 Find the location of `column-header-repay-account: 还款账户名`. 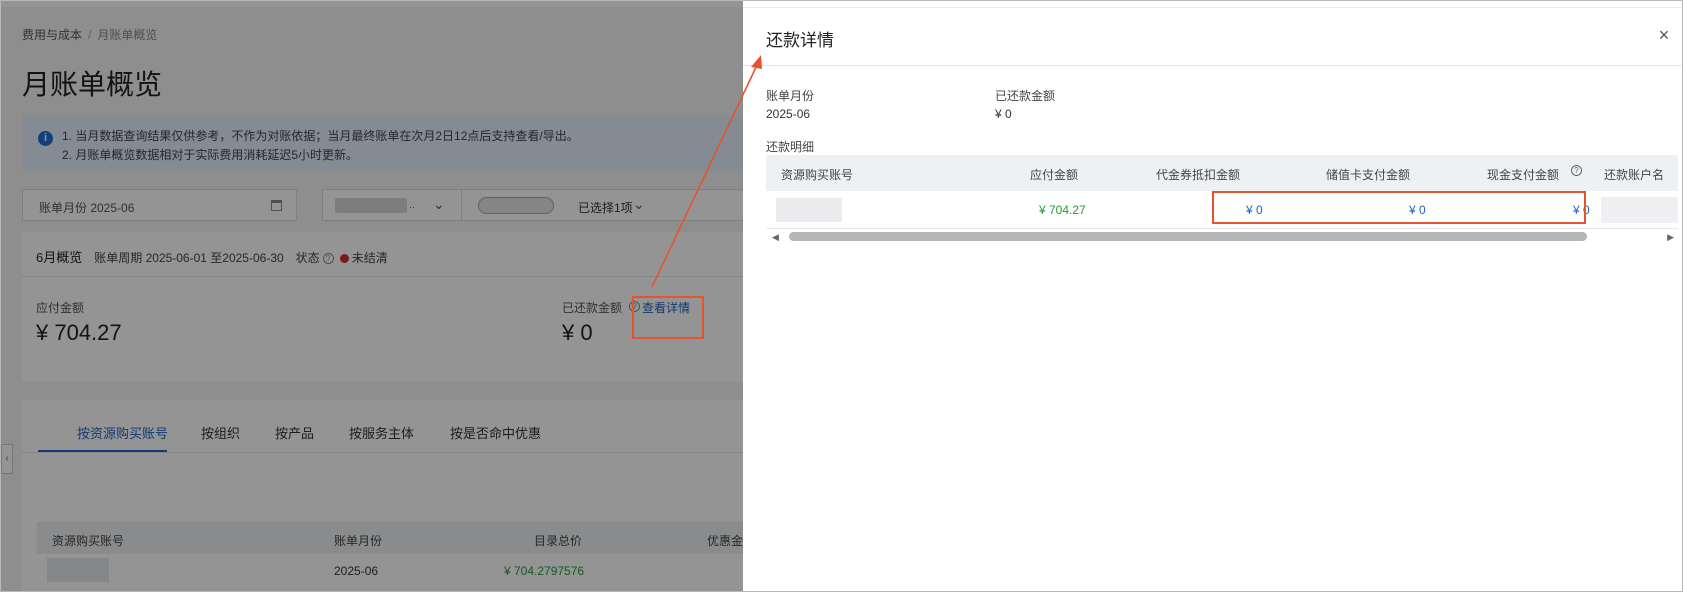

column-header-repay-account: 还款账户名 is located at coordinates (1634, 174).